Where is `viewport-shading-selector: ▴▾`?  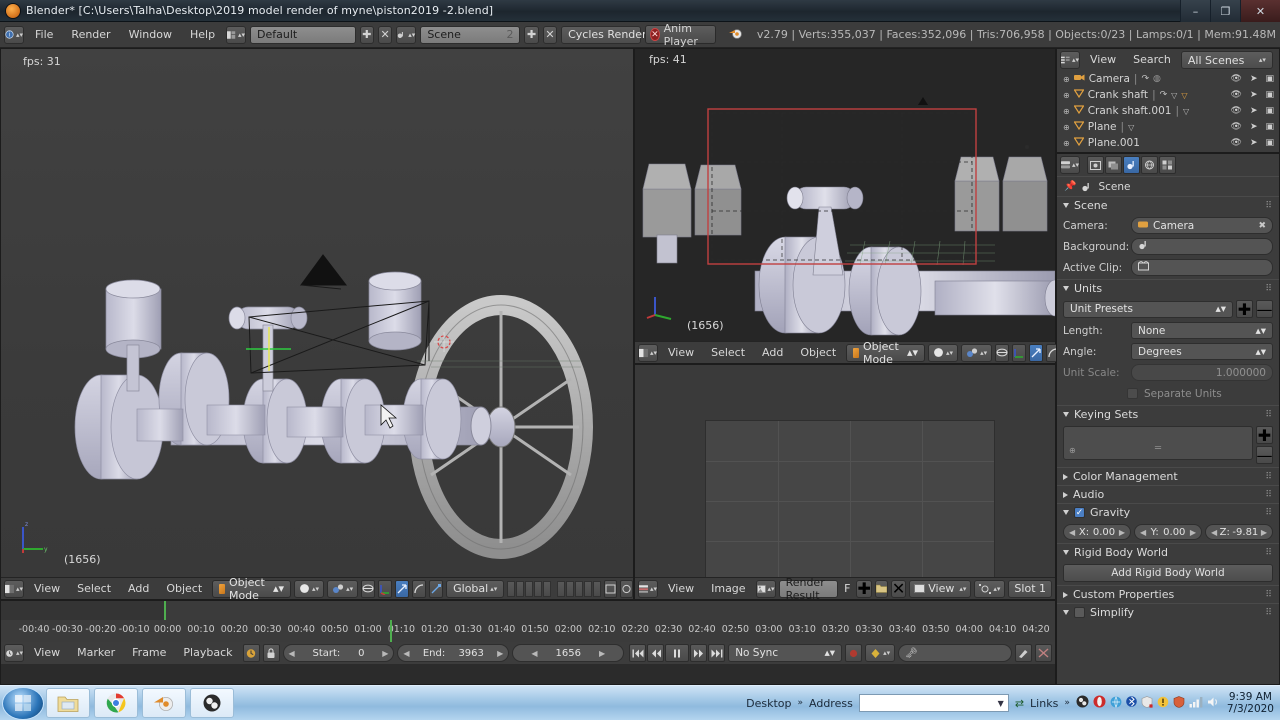 viewport-shading-selector: ▴▾ is located at coordinates (309, 588).